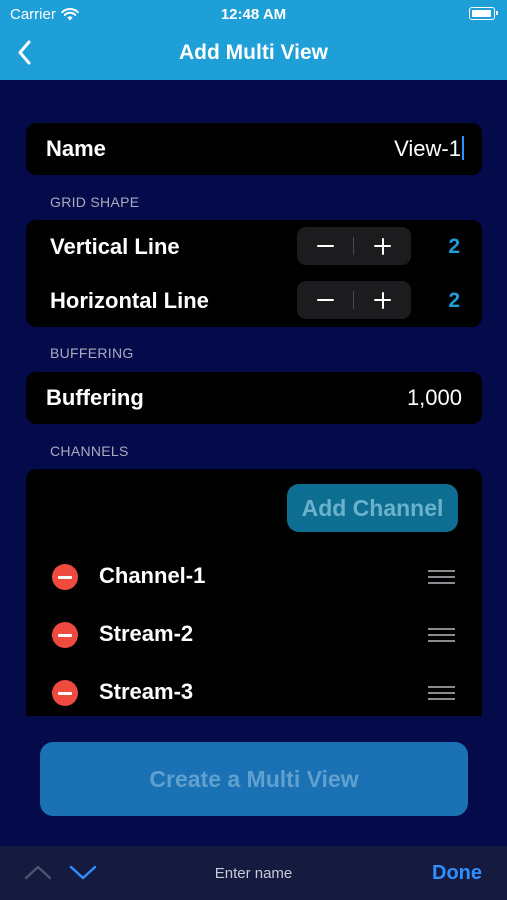 The height and width of the screenshot is (900, 507). What do you see at coordinates (454, 300) in the screenshot?
I see `horizontal-line-value: 2` at bounding box center [454, 300].